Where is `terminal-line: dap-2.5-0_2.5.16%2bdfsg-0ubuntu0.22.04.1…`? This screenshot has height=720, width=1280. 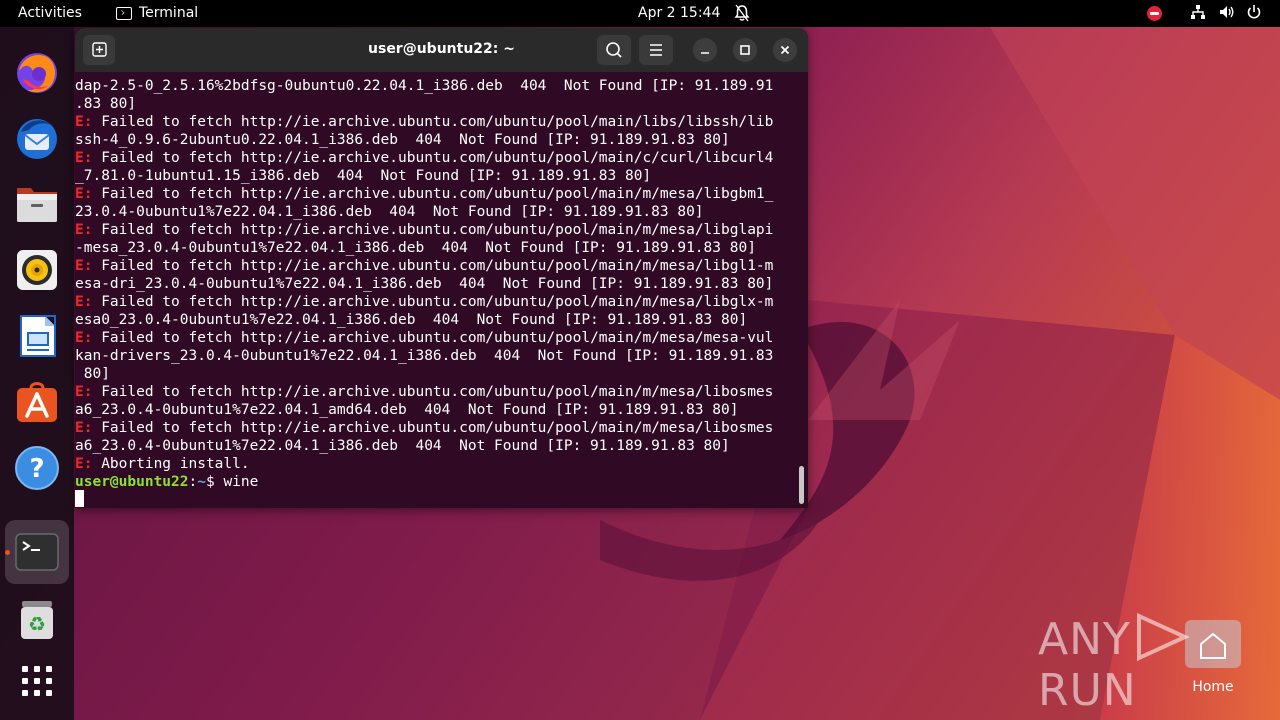 terminal-line: dap-2.5-0_2.5.16%2bdfsg-0ubuntu0.22.04.1… is located at coordinates (424, 86).